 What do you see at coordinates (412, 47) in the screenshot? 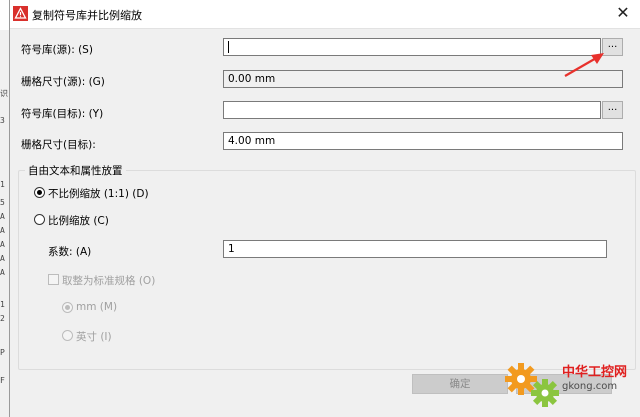
I see `source-library-input` at bounding box center [412, 47].